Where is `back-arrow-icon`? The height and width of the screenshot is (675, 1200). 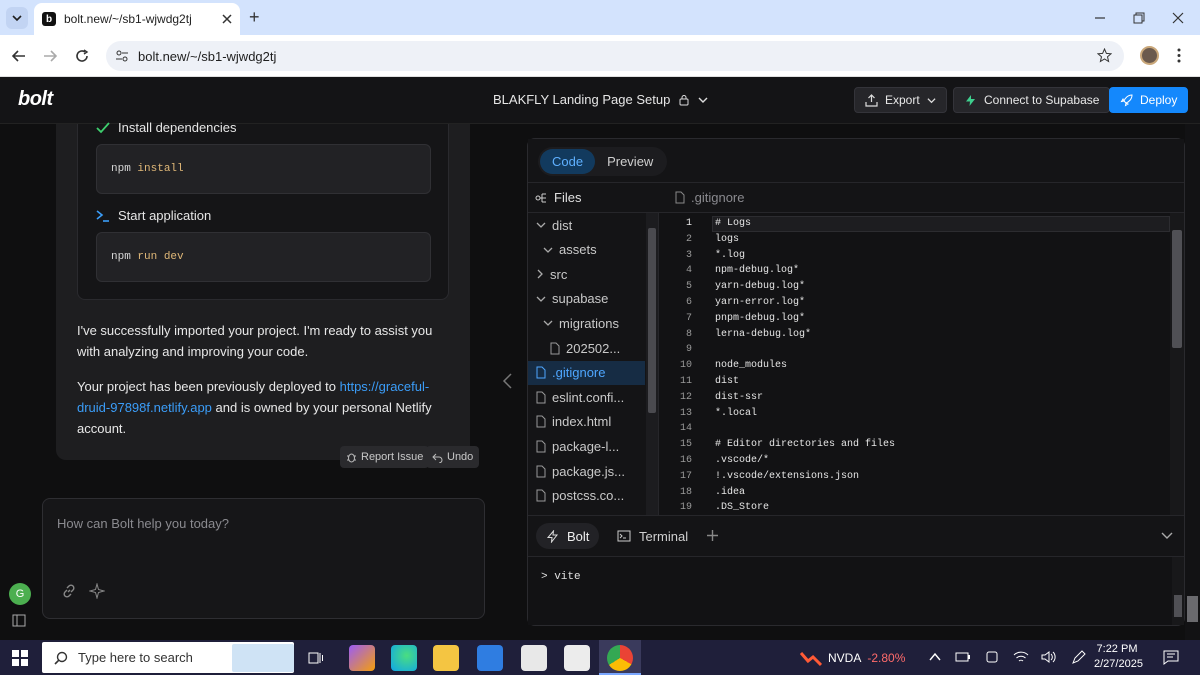 back-arrow-icon is located at coordinates (19, 56).